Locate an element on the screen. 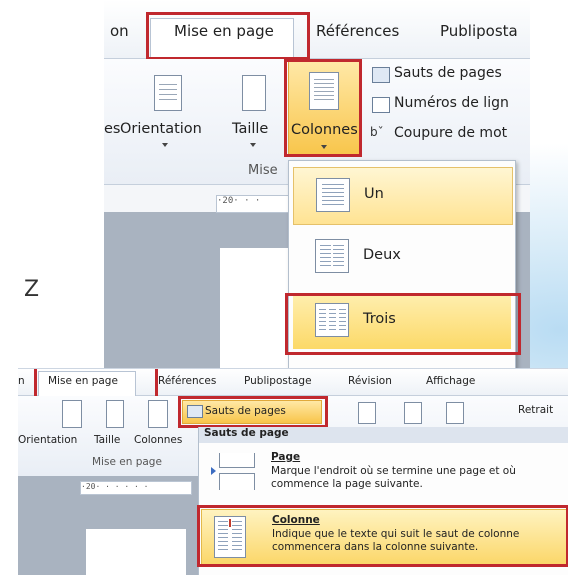  columns-icon is located at coordinates (158, 414).